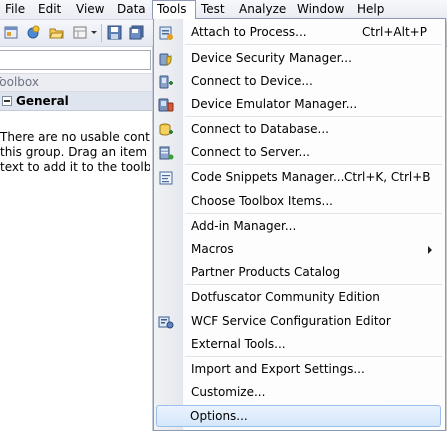 This screenshot has width=447, height=431. Describe the element at coordinates (15, 9) in the screenshot. I see `menu-file: File` at that location.